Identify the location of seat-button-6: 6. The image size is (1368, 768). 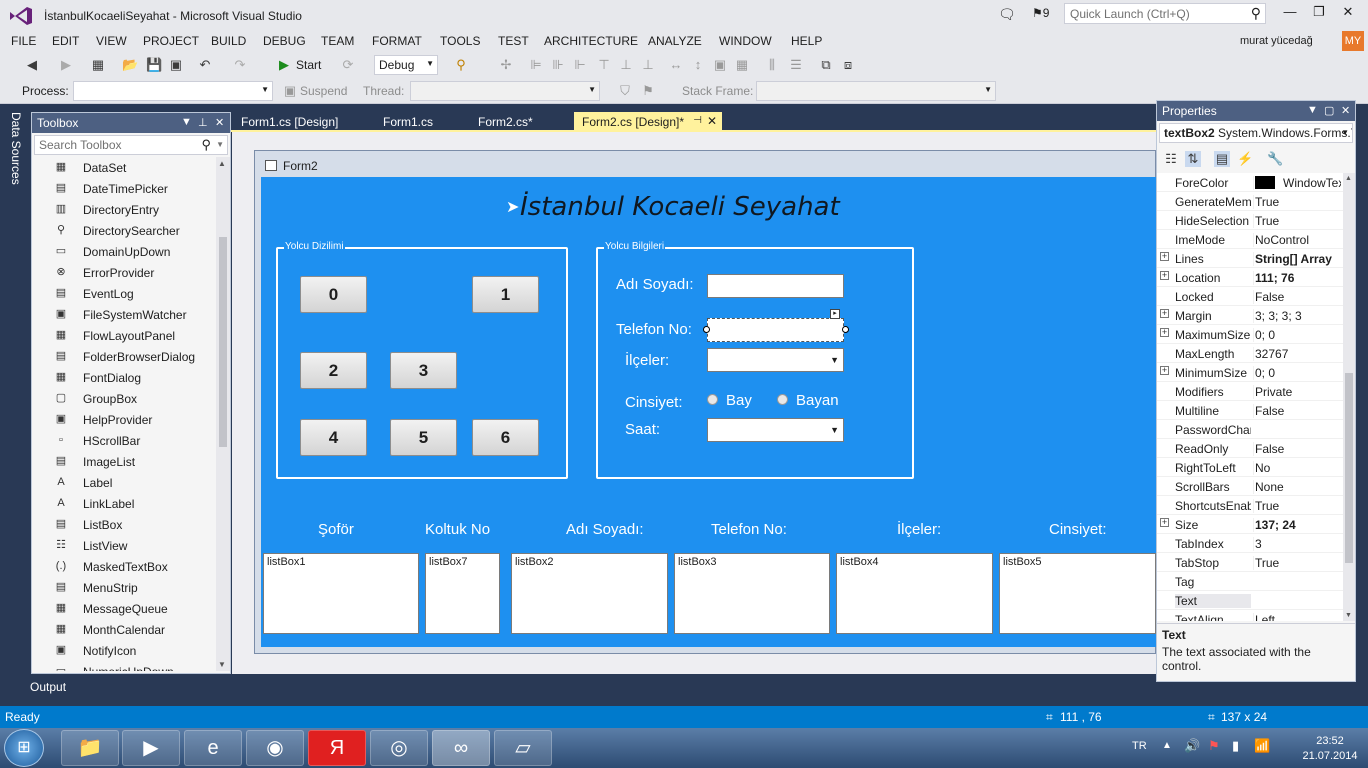
(505, 437).